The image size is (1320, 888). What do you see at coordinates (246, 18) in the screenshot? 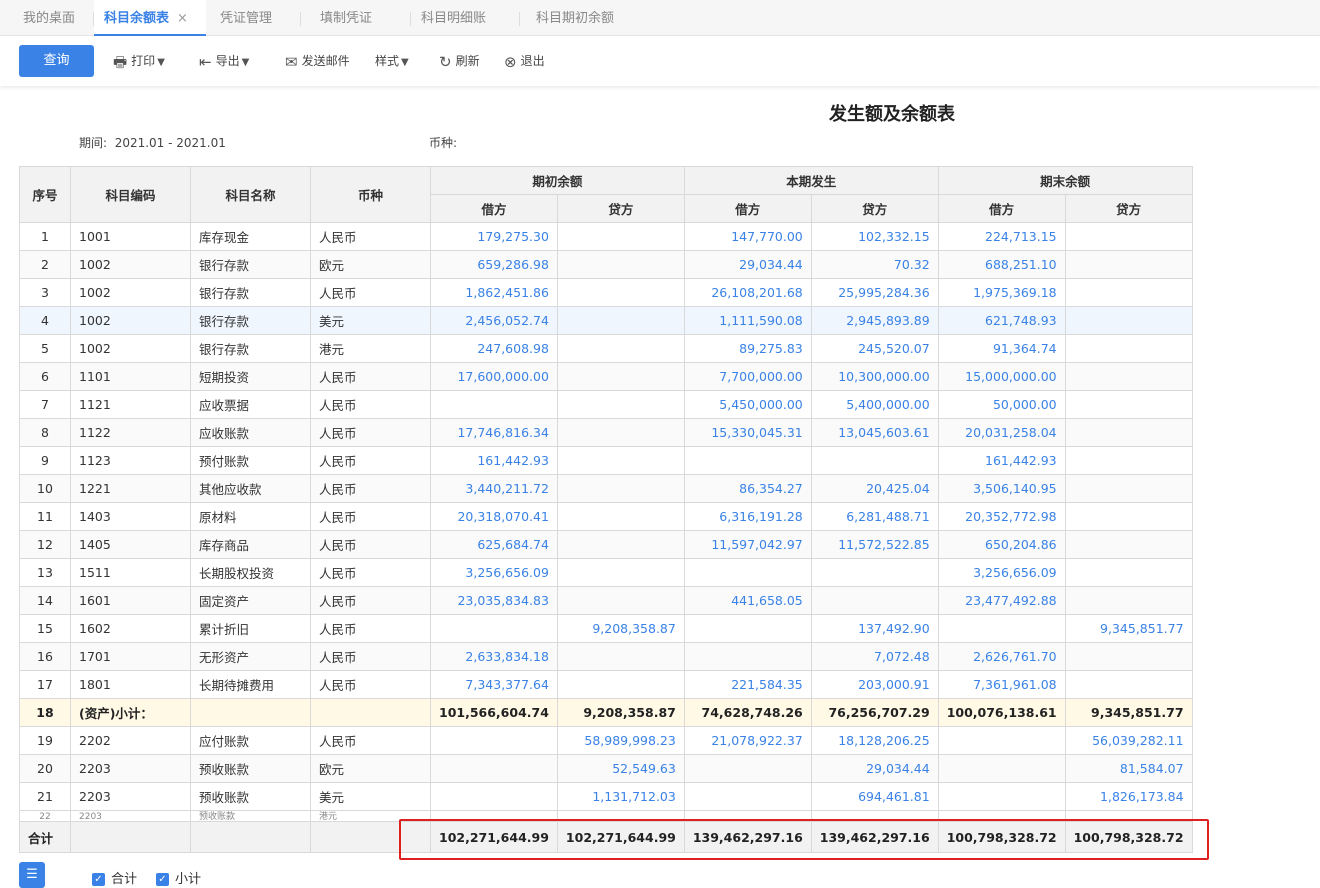
I see `tab-voucher-management: 凭证管理` at bounding box center [246, 18].